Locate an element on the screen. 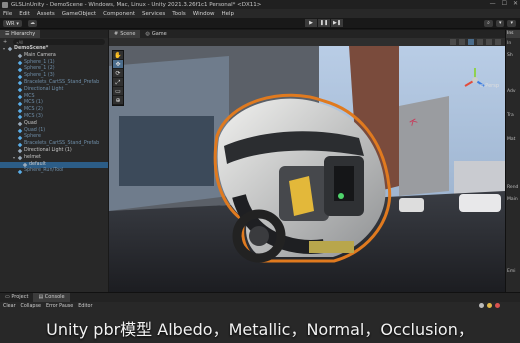 This screenshot has width=520, height=343. hierarchy-item: Directional Light is located at coordinates (54, 90).